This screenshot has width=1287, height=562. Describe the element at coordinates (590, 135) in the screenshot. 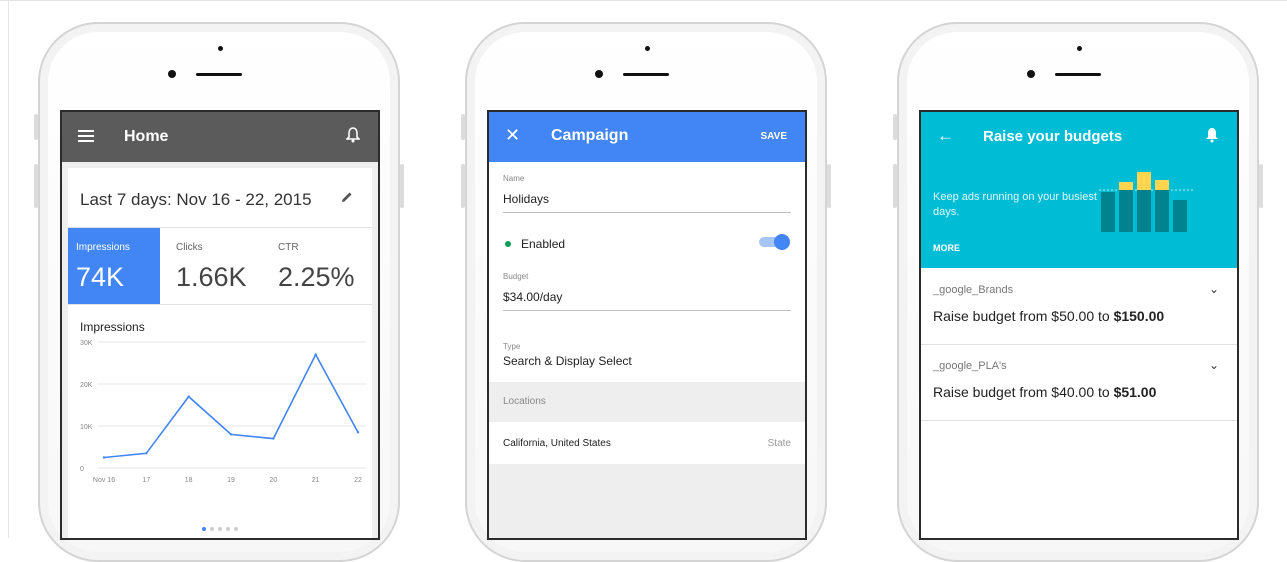

I see `app-bar-title: Campaign` at that location.